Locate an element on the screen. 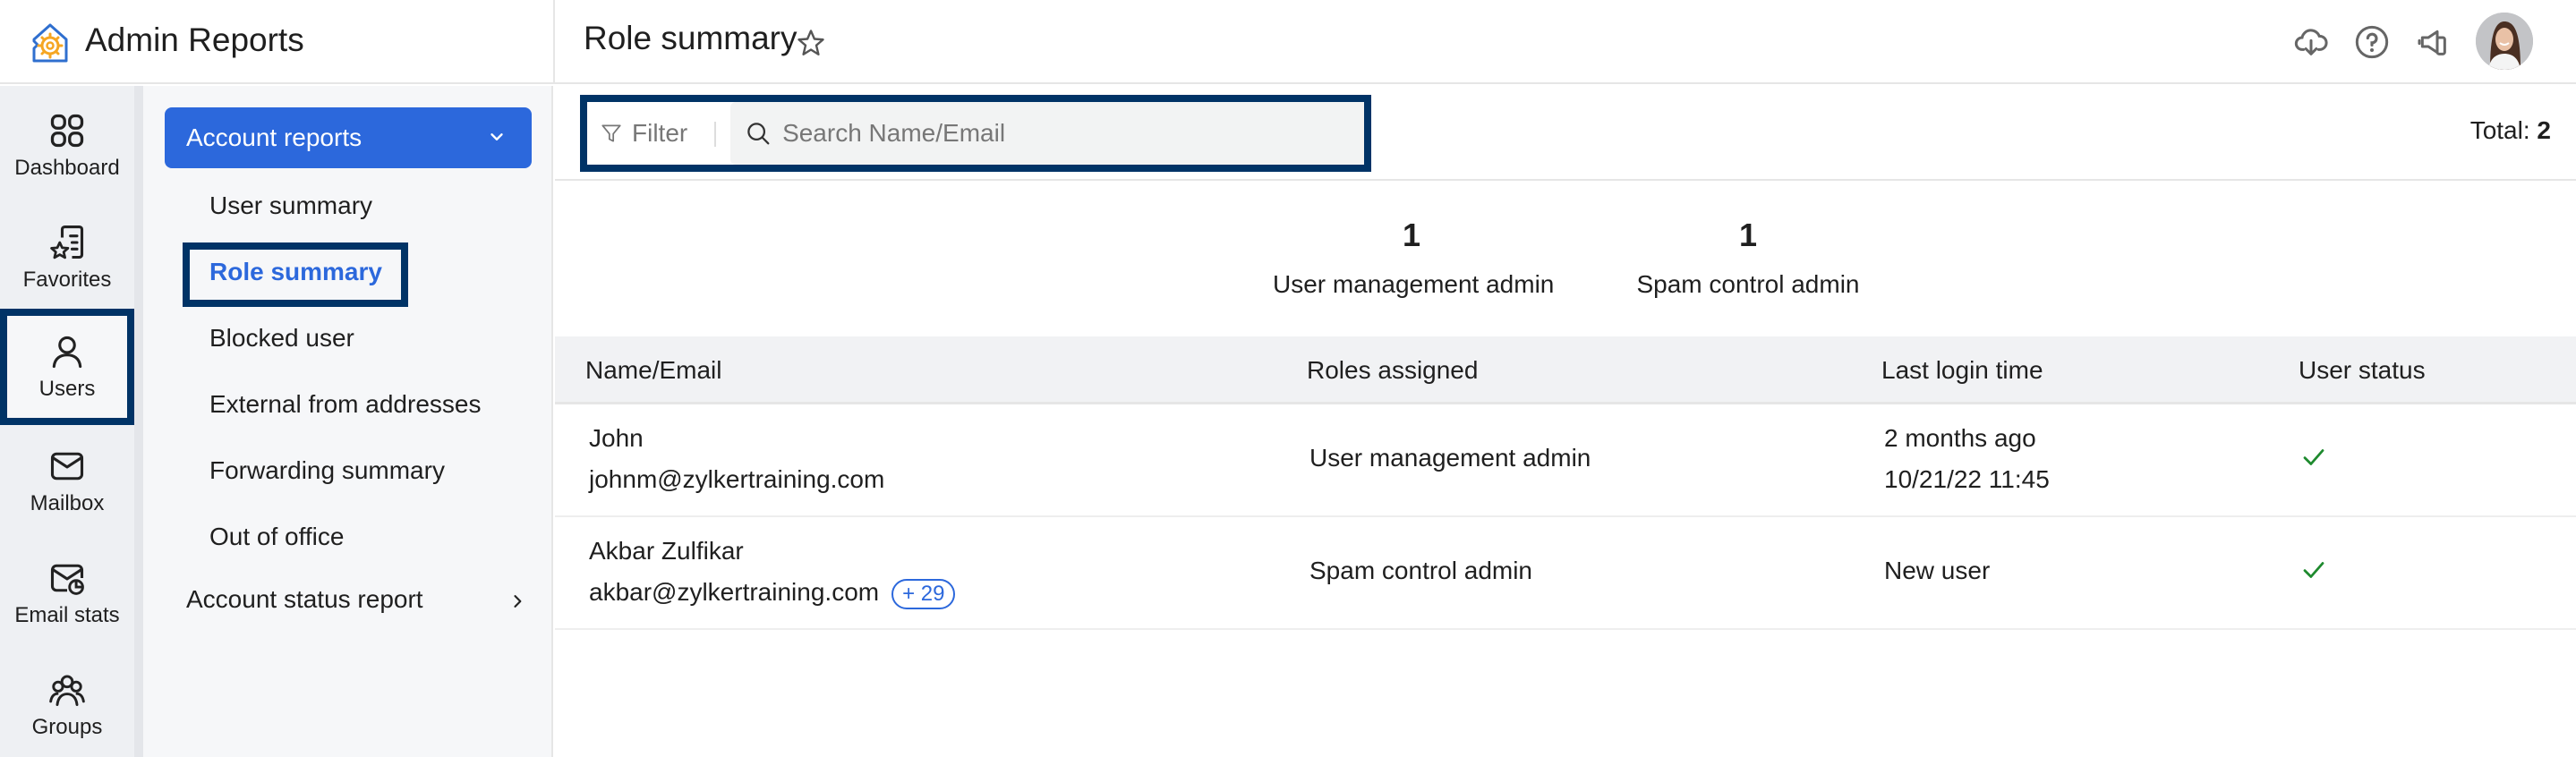  rail-item-email-stats: Email stats is located at coordinates (67, 593).